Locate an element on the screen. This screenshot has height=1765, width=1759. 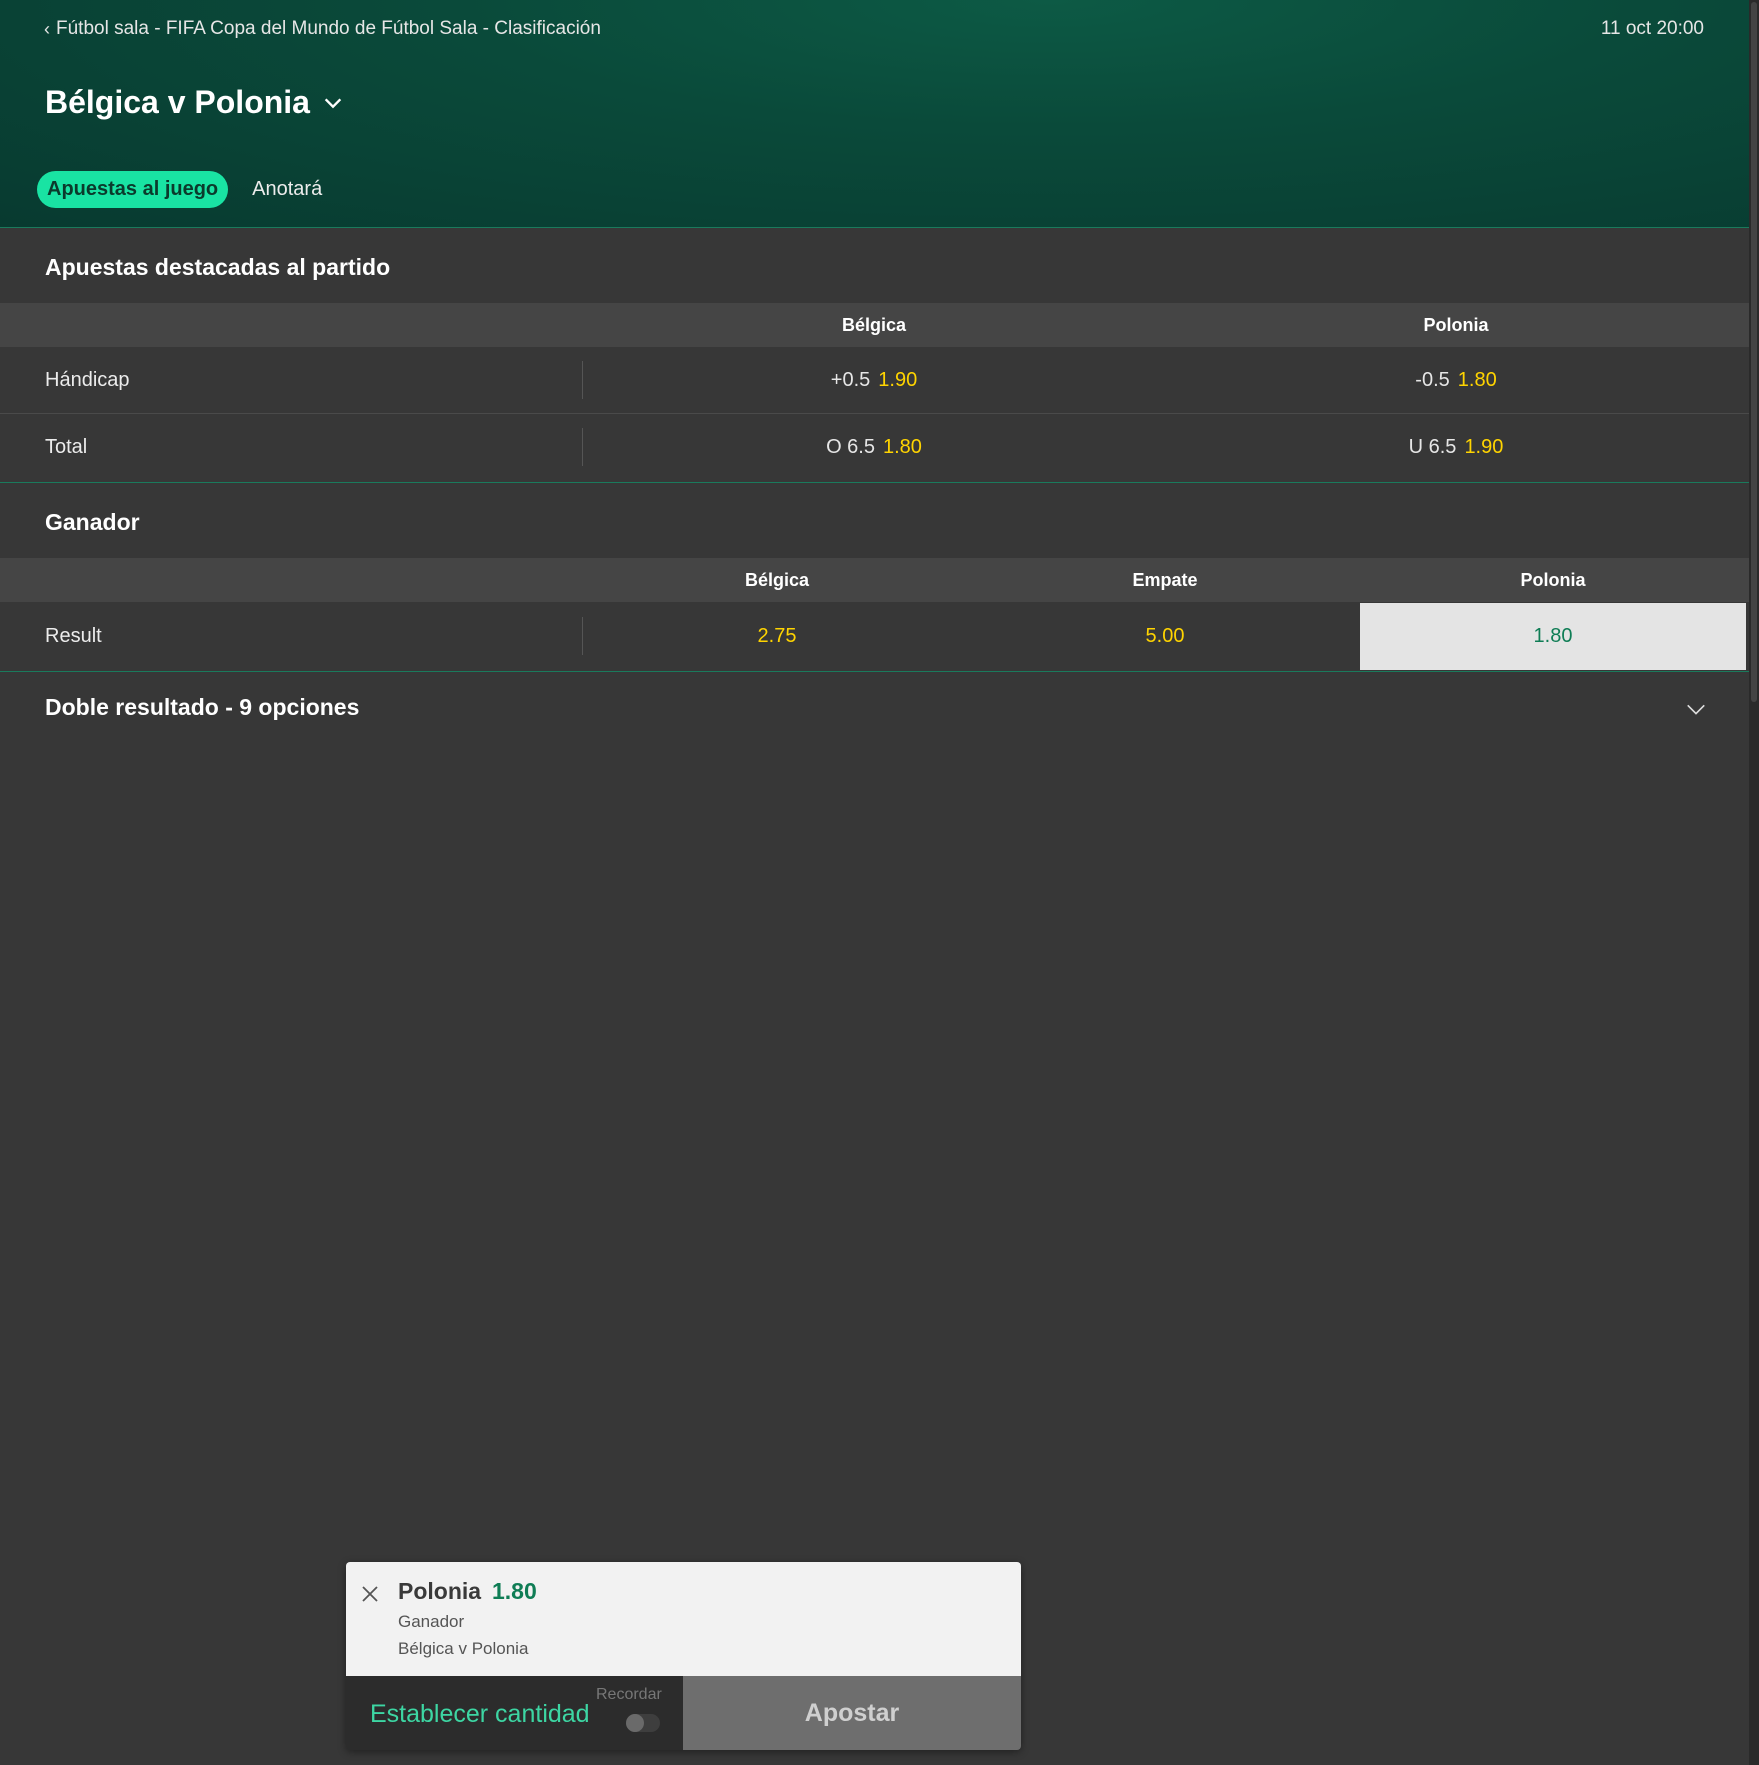
close-icon is located at coordinates (370, 1594).